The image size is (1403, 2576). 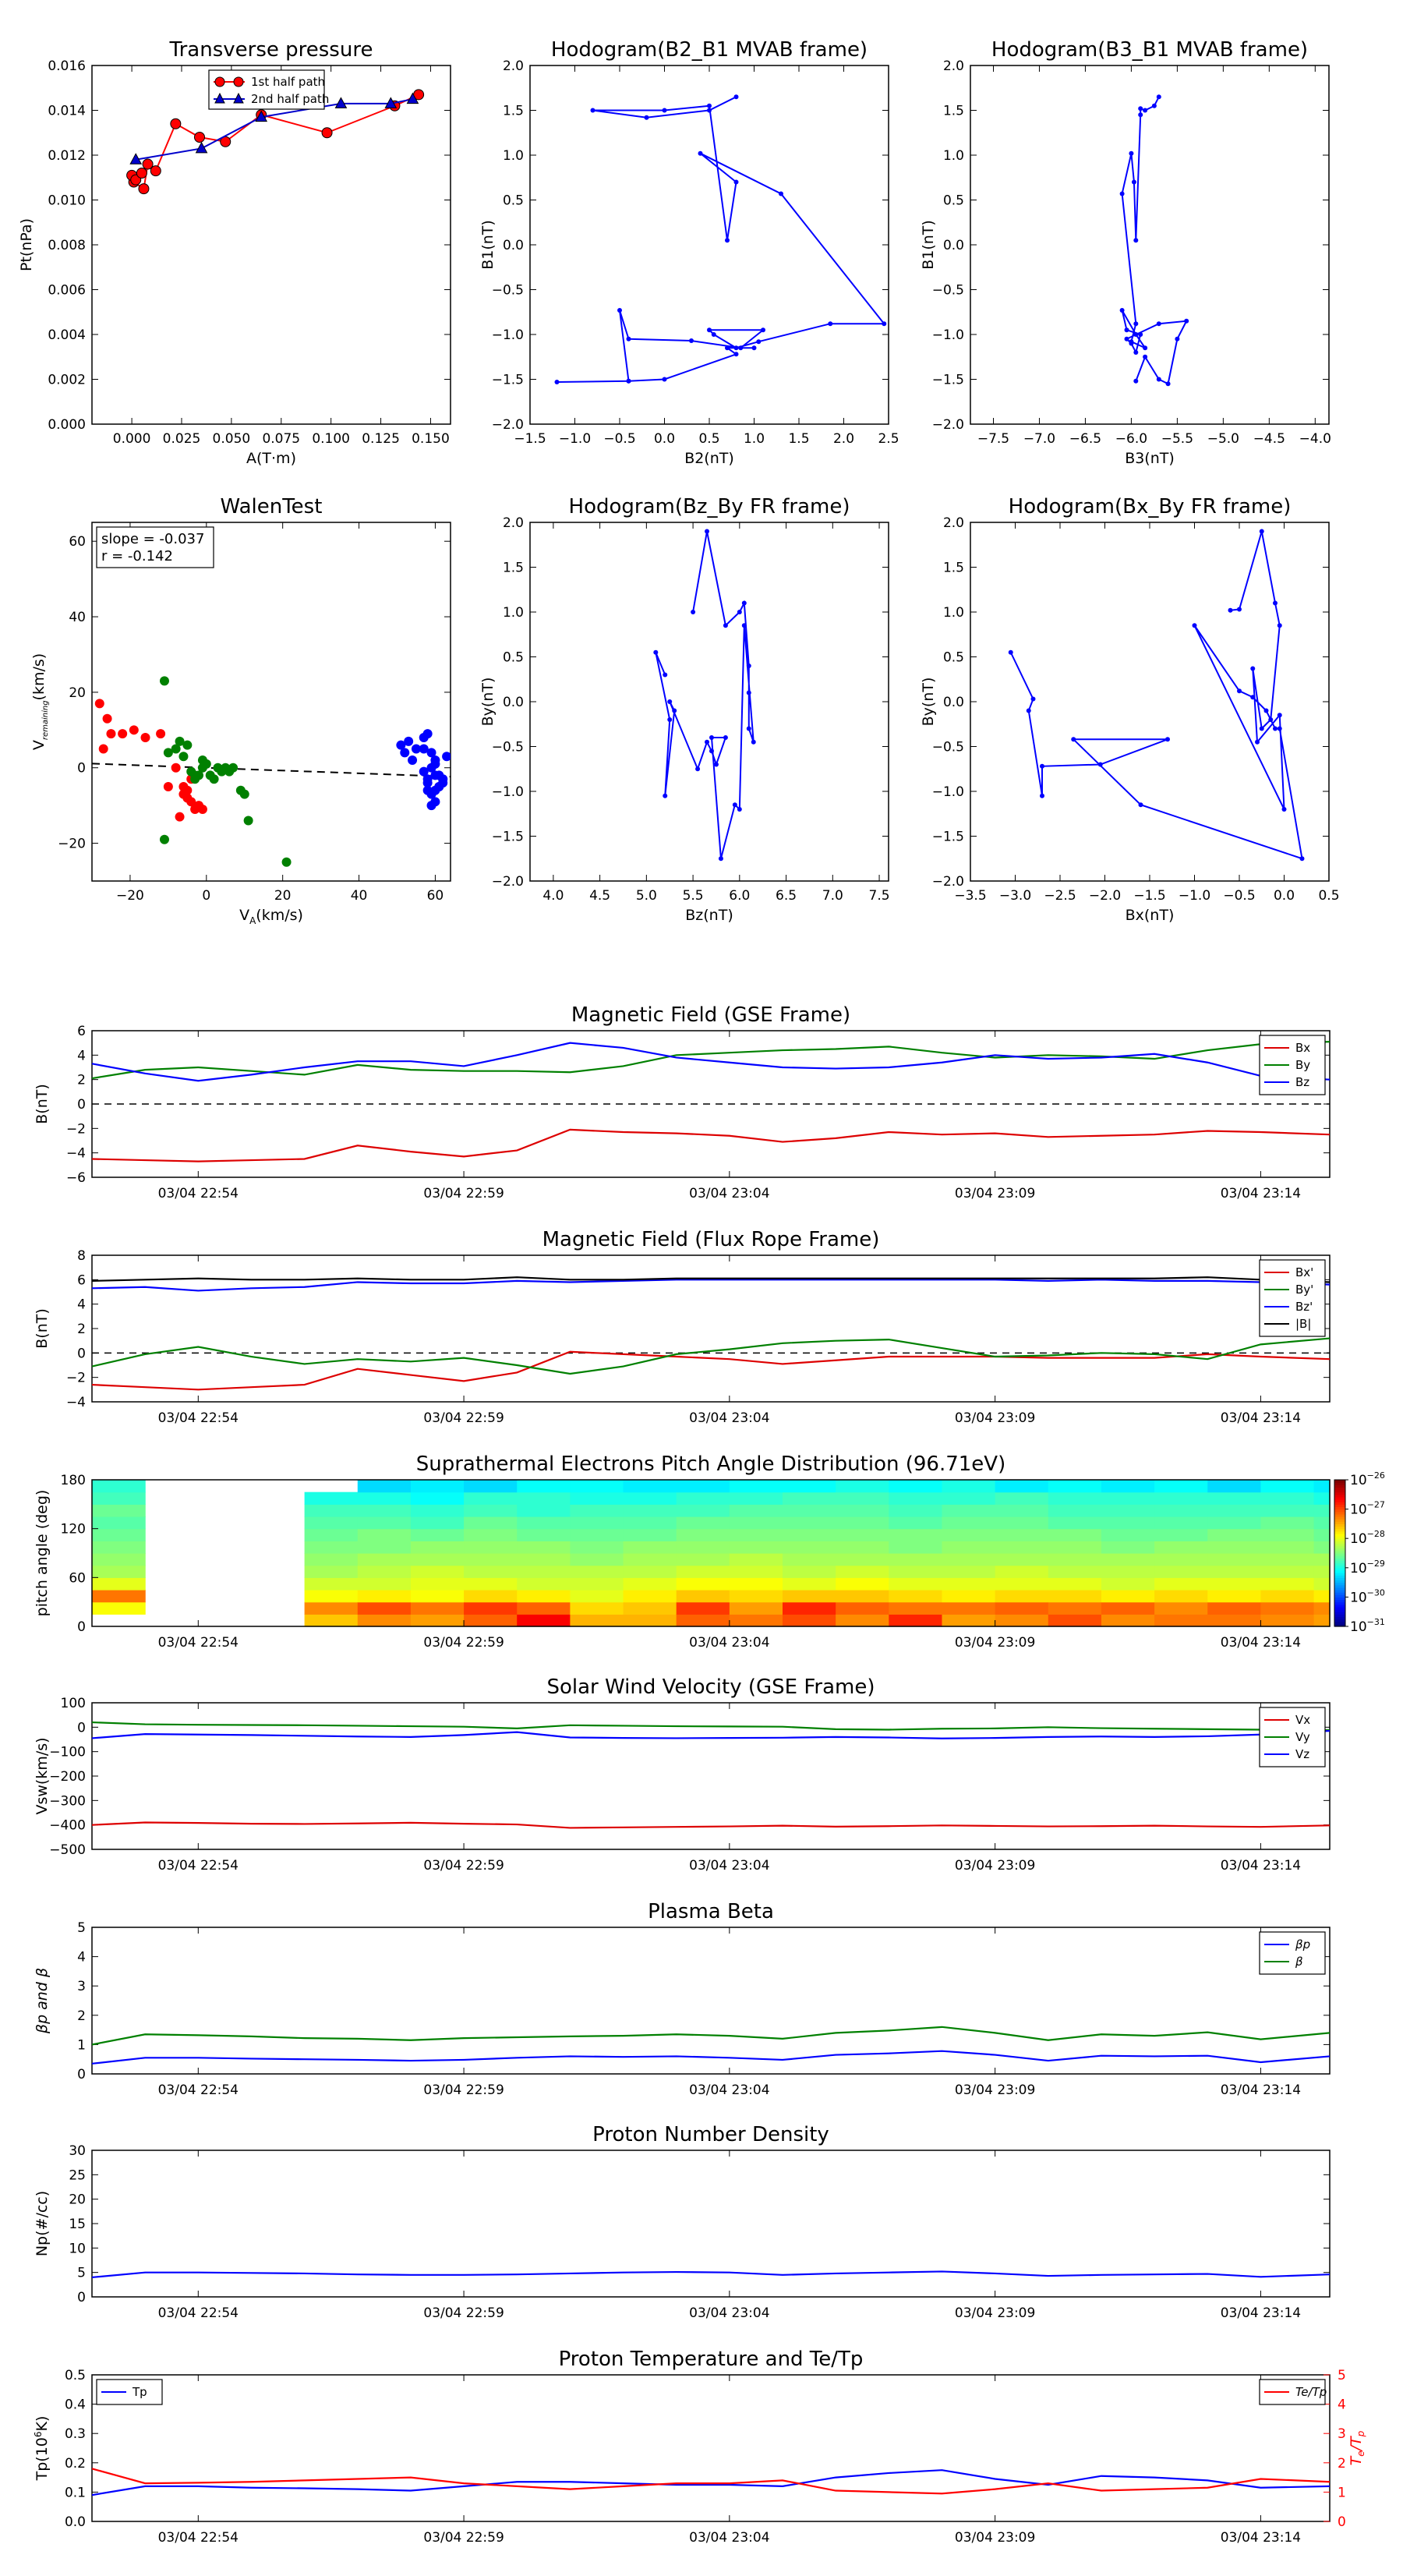 What do you see at coordinates (130, 896) in the screenshot?
I see `x-tick-label: −20` at bounding box center [130, 896].